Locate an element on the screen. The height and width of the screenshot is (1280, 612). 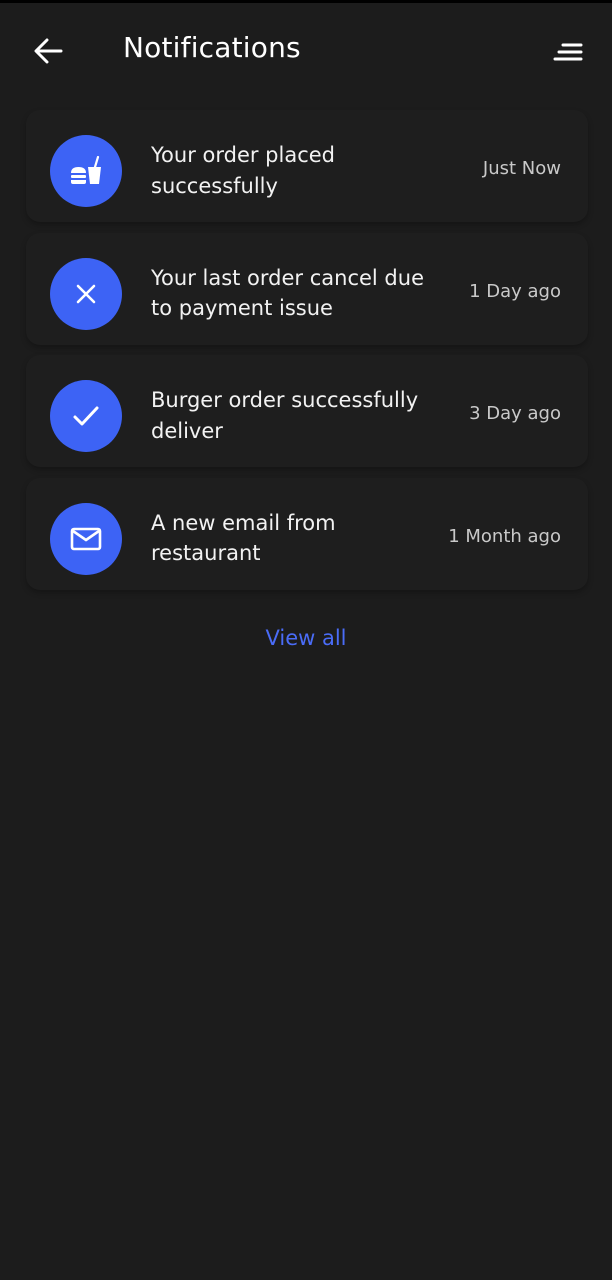
notification-item: Your order placed successfully Just Now is located at coordinates (307, 166).